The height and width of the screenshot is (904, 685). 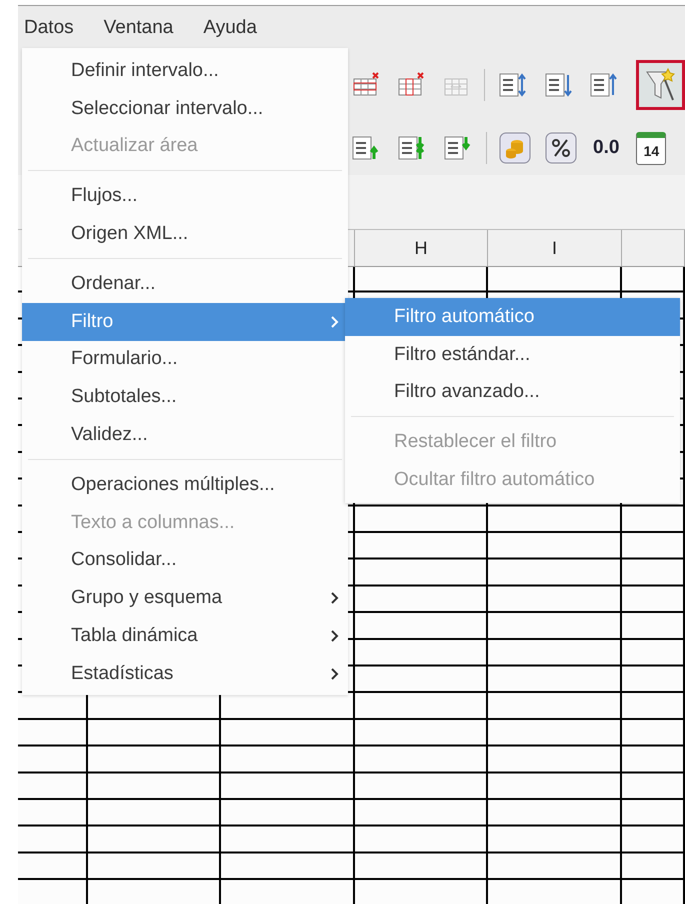 I want to click on menu-item: Grupo y esquema, so click(x=185, y=598).